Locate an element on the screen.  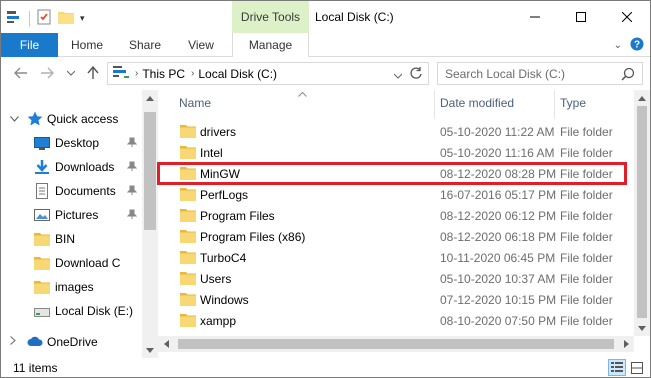
nav-item-download-c: Download C is located at coordinates (71, 263).